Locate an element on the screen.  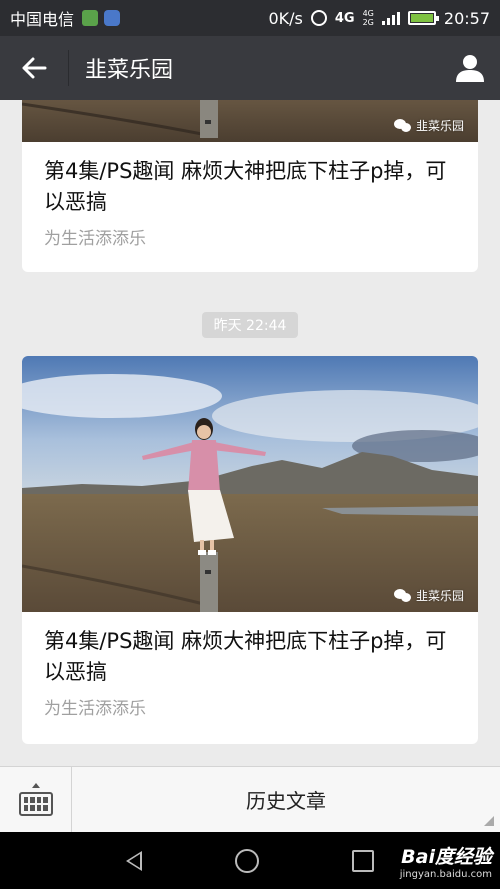
keyboard-toggle-button is located at coordinates (36, 799).